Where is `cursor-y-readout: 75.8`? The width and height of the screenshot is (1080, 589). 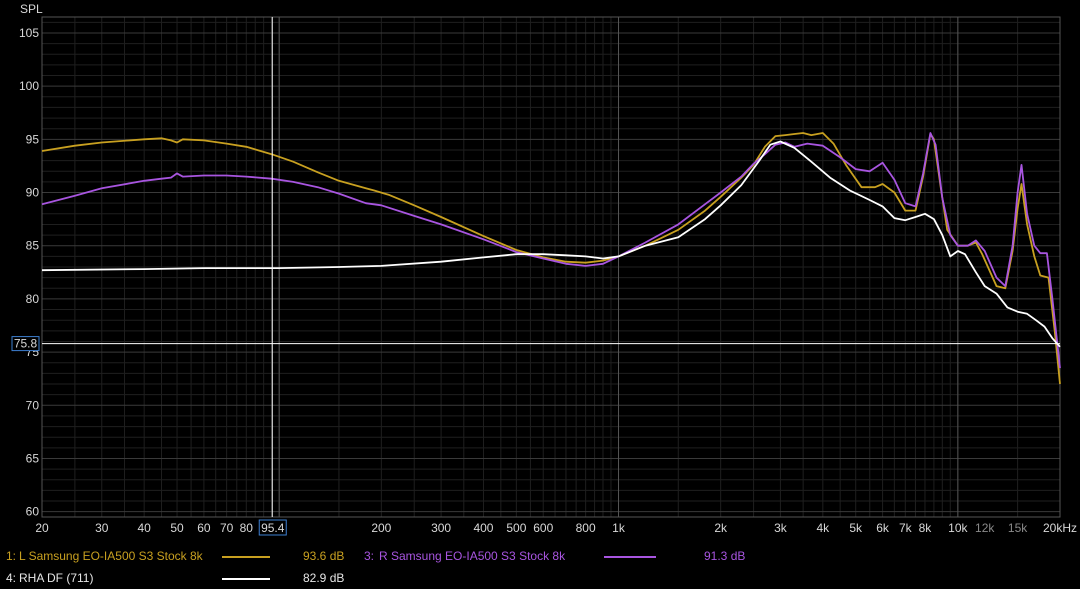 cursor-y-readout: 75.8 is located at coordinates (26, 344).